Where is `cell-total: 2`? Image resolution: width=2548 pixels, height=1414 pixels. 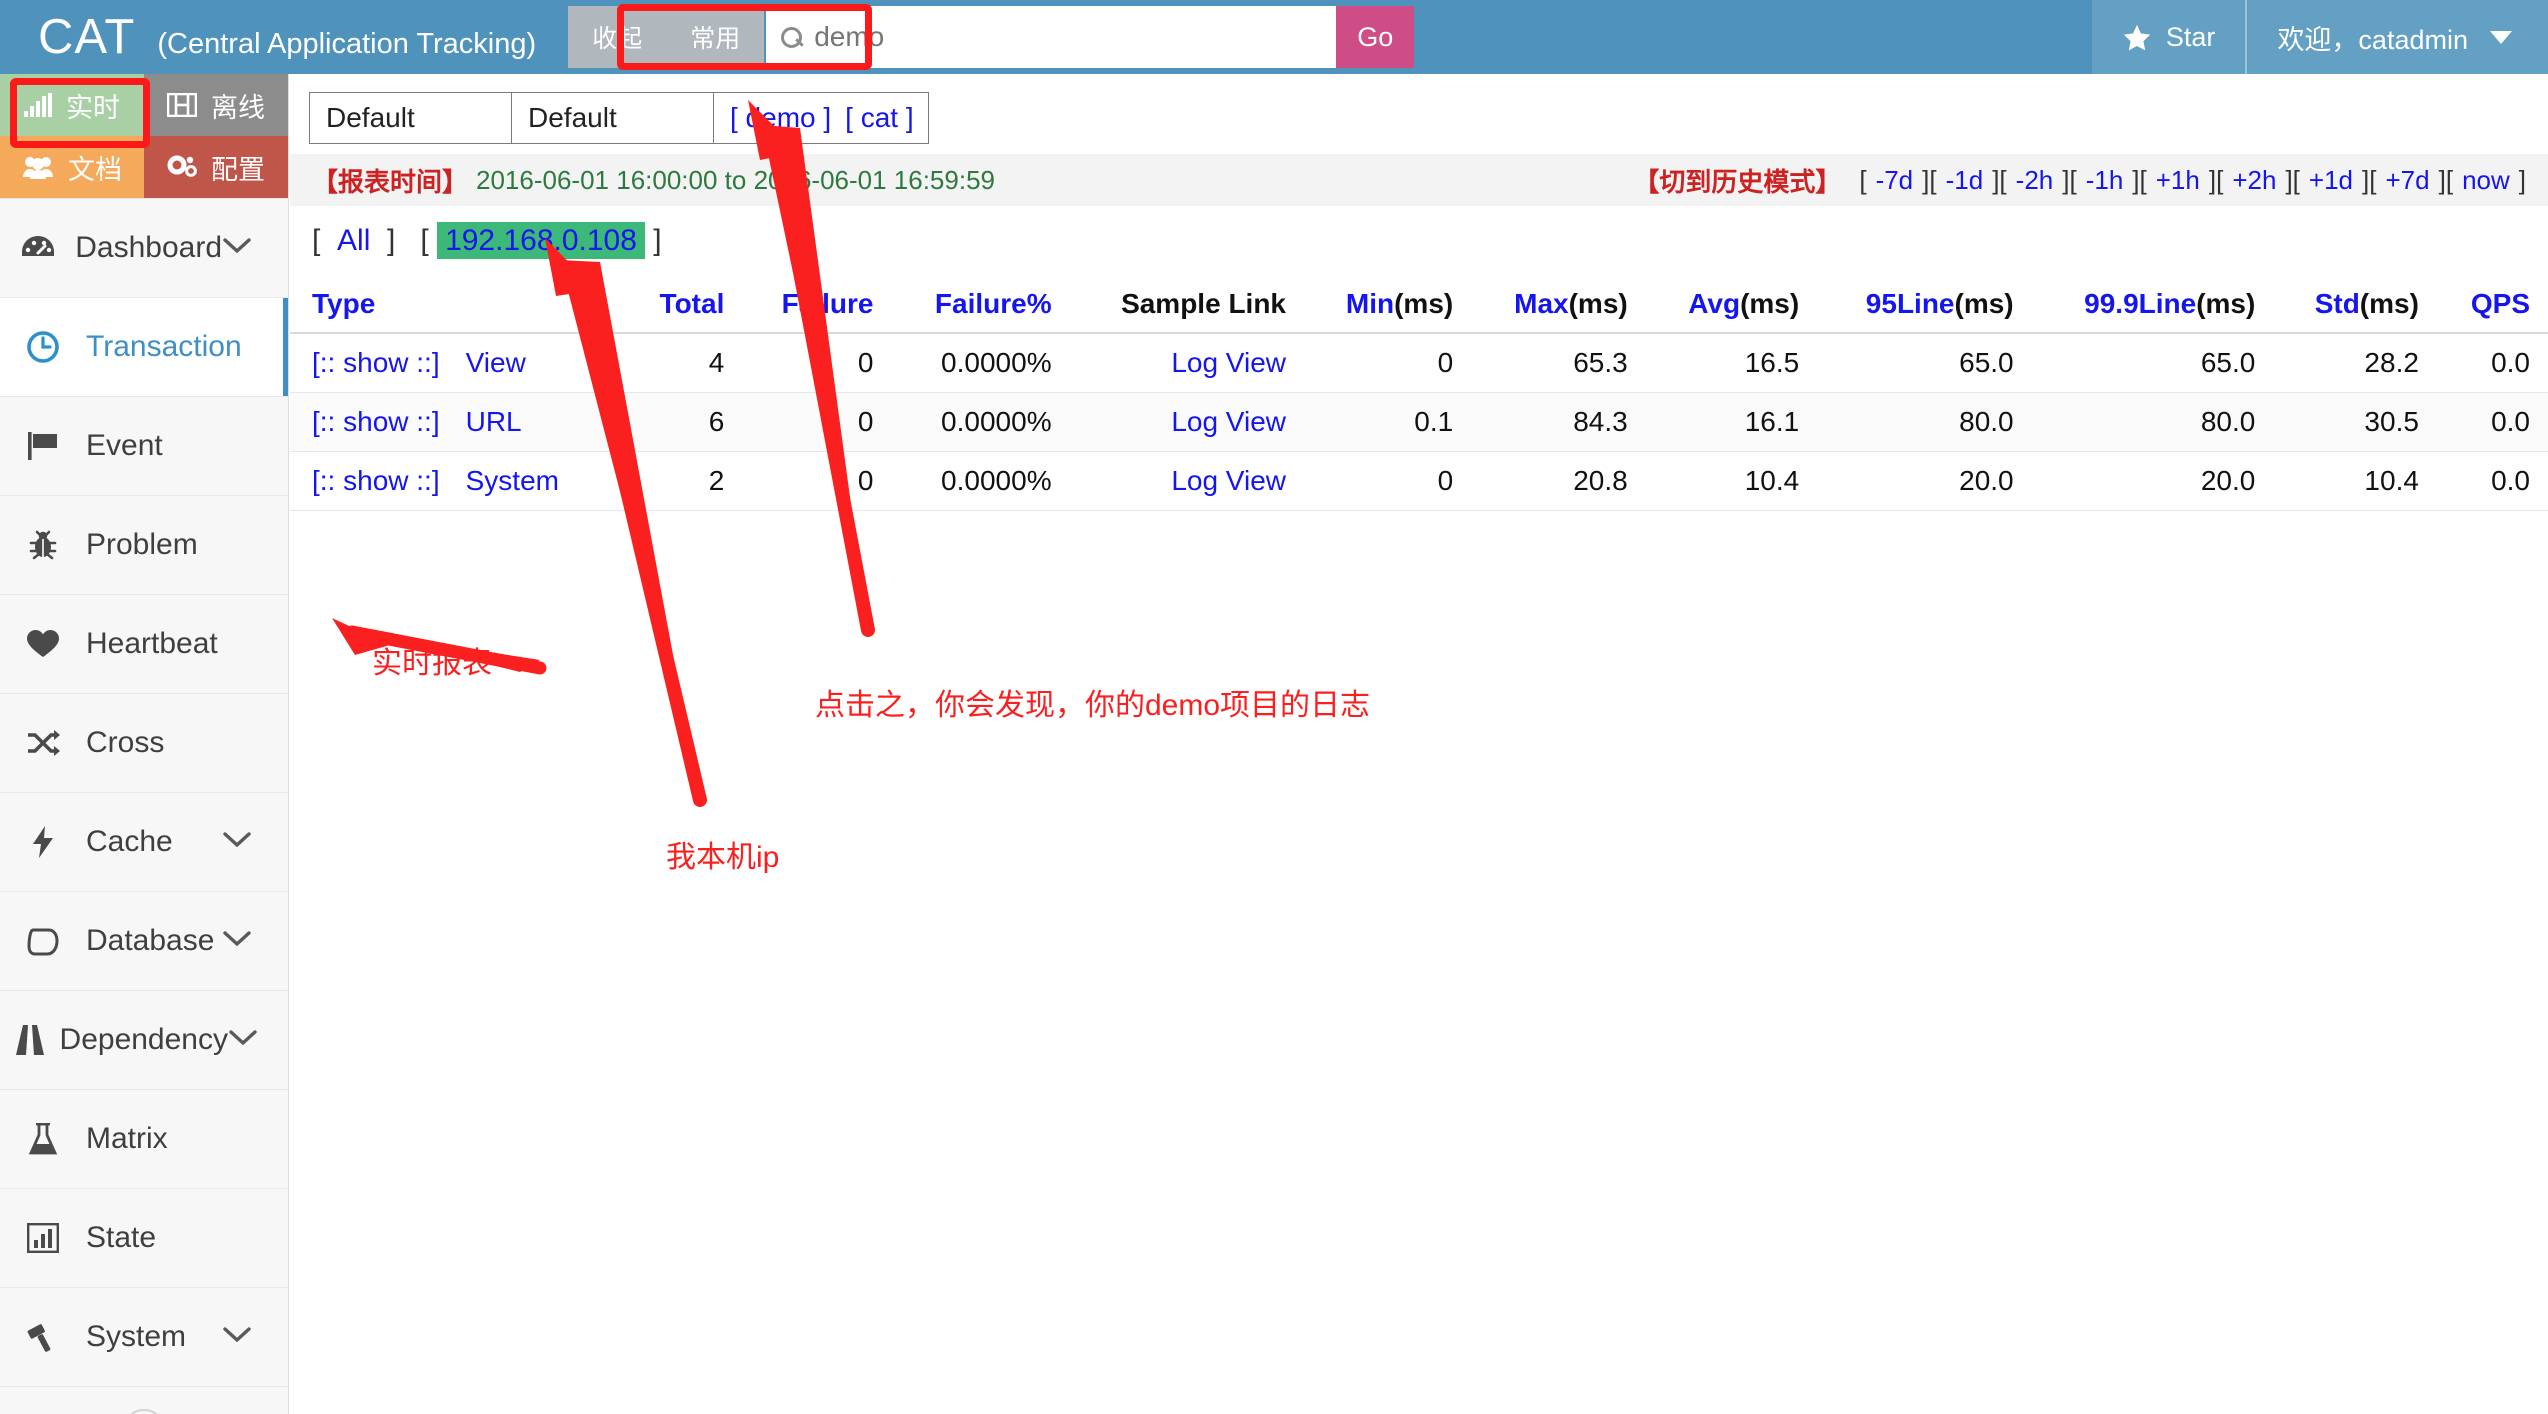 cell-total: 2 is located at coordinates (683, 481).